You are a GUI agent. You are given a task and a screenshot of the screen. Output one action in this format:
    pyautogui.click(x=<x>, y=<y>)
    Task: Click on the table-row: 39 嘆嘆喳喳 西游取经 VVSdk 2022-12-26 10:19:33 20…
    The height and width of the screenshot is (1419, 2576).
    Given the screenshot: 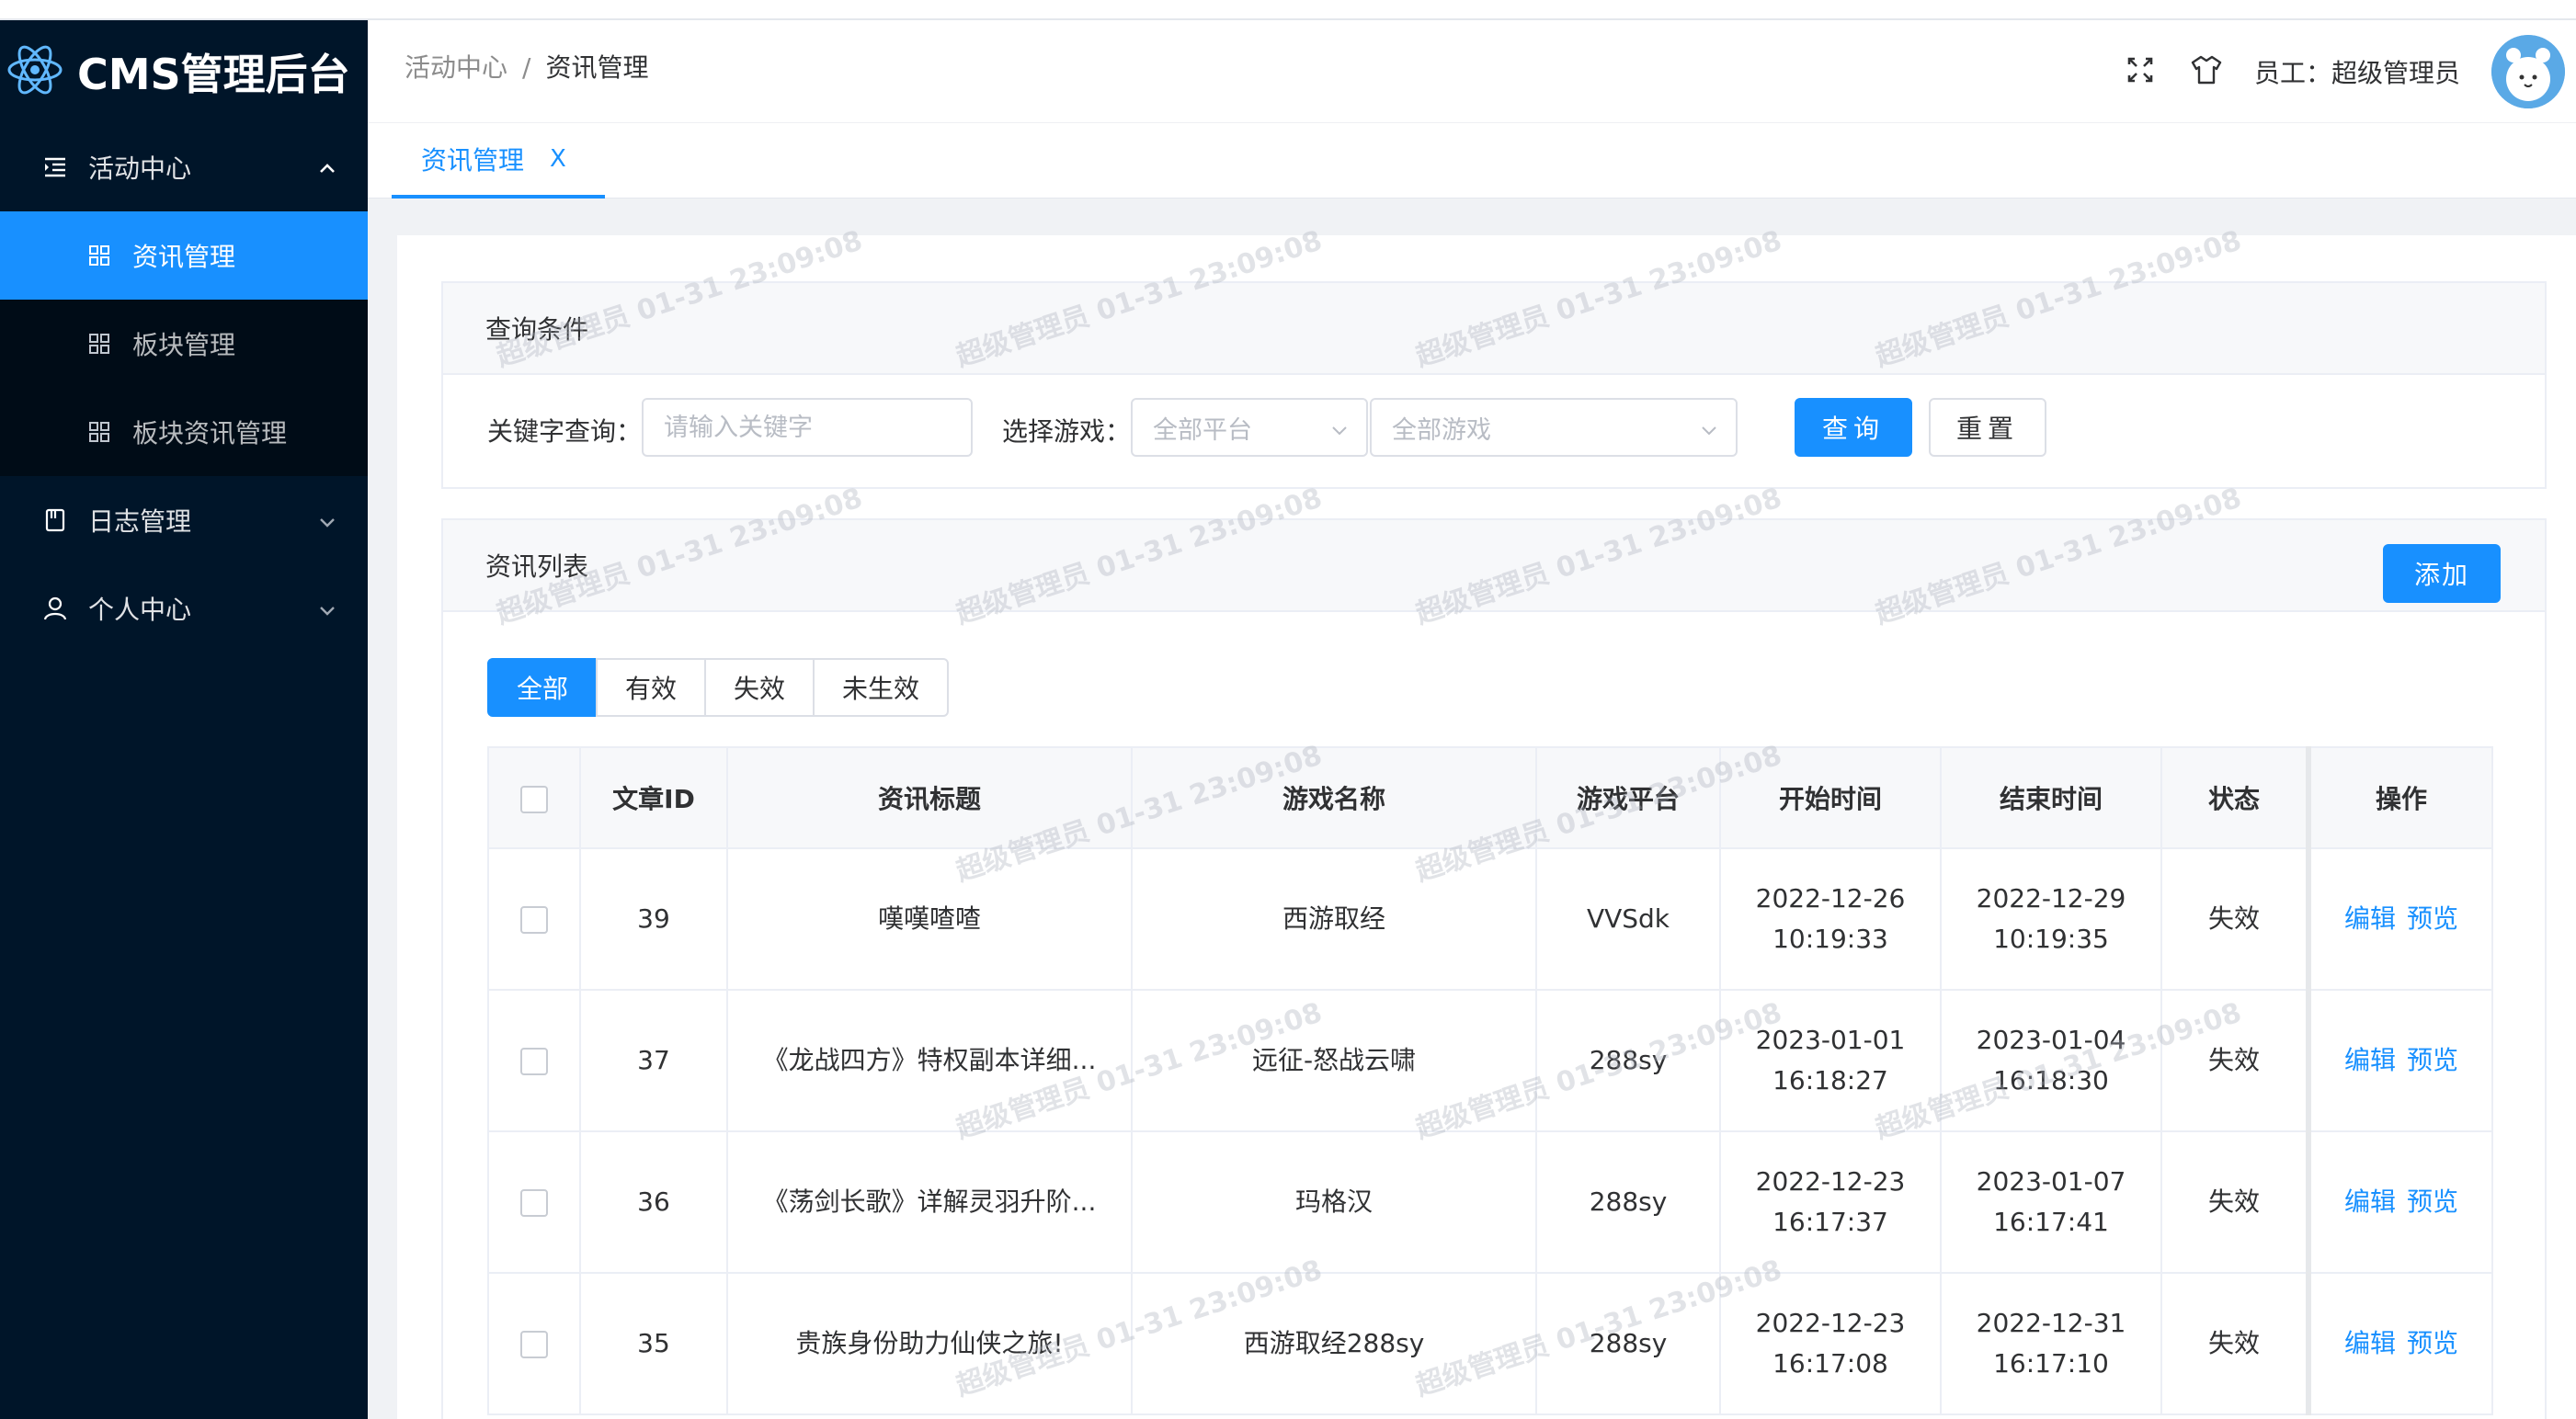 What is the action you would take?
    pyautogui.click(x=1490, y=919)
    